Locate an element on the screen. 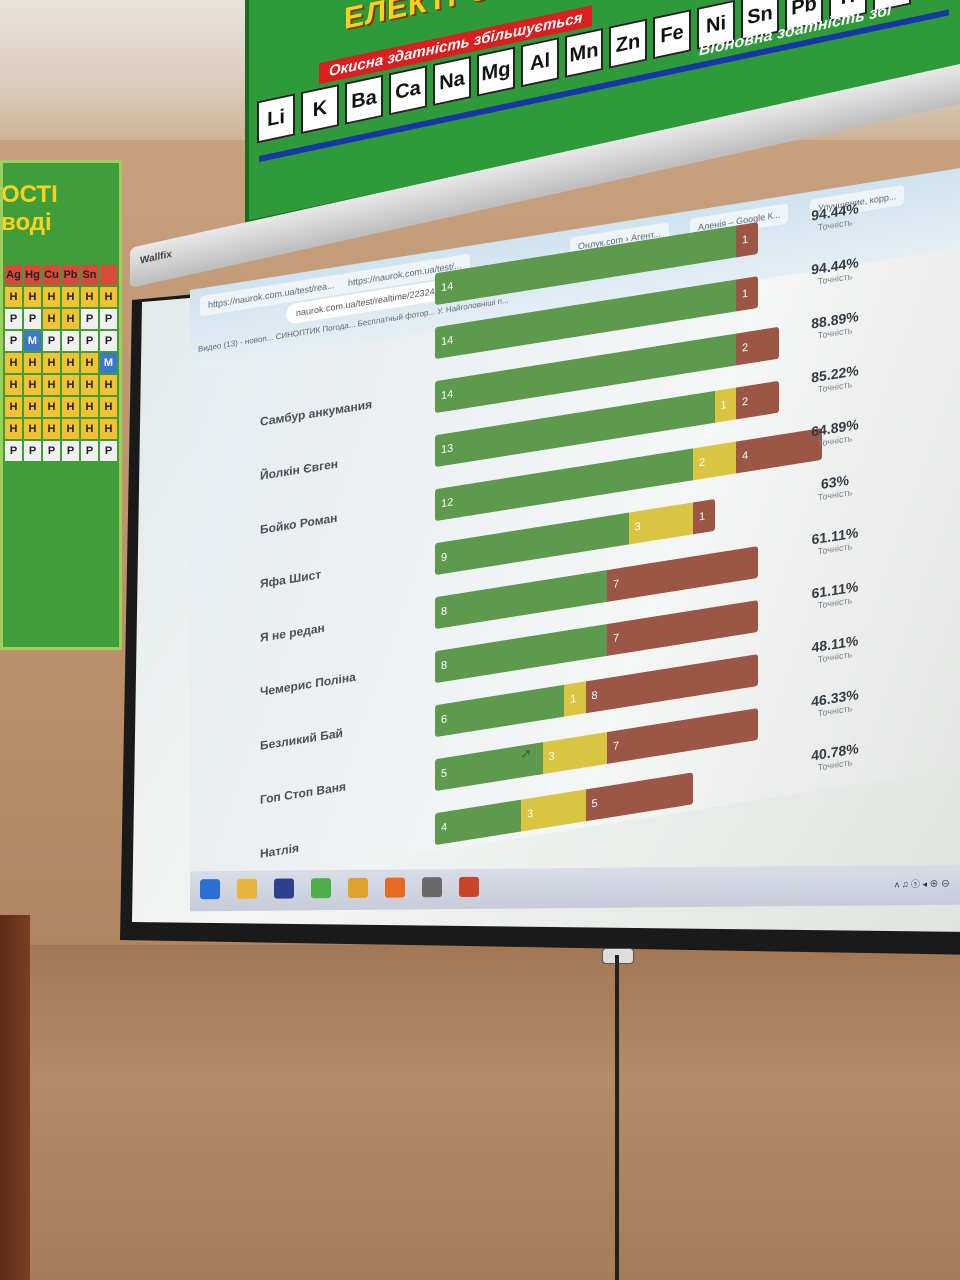 The height and width of the screenshot is (1280, 960). file-explorer-icon is located at coordinates (247, 888).